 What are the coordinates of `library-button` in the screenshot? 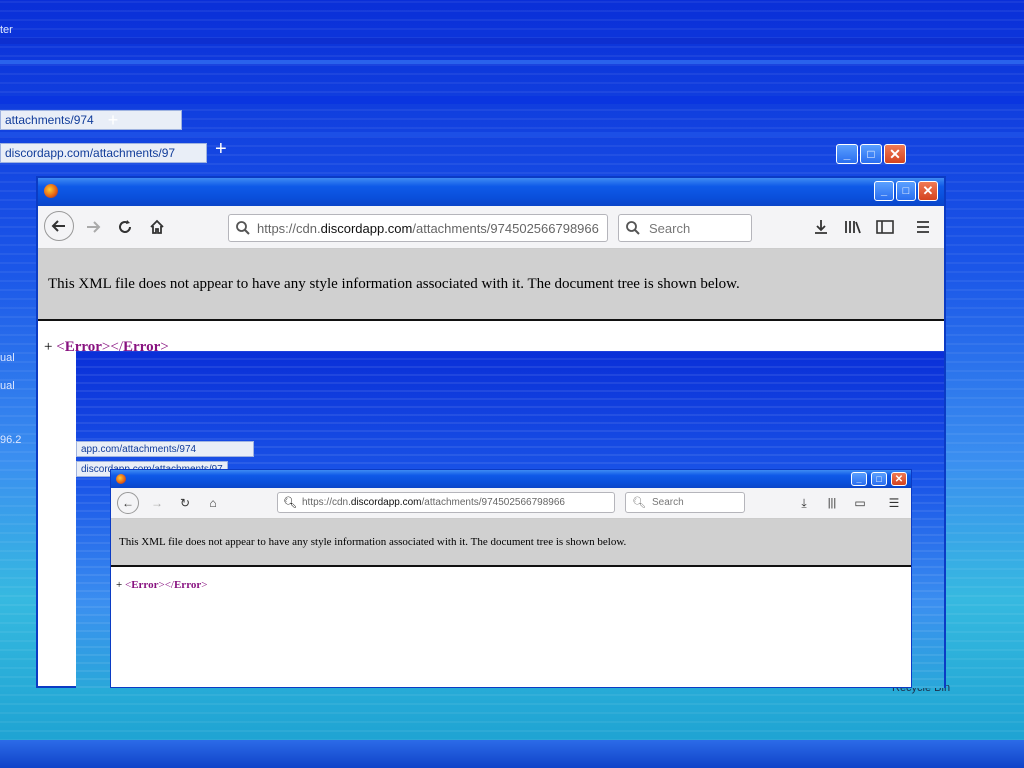 It's located at (853, 227).